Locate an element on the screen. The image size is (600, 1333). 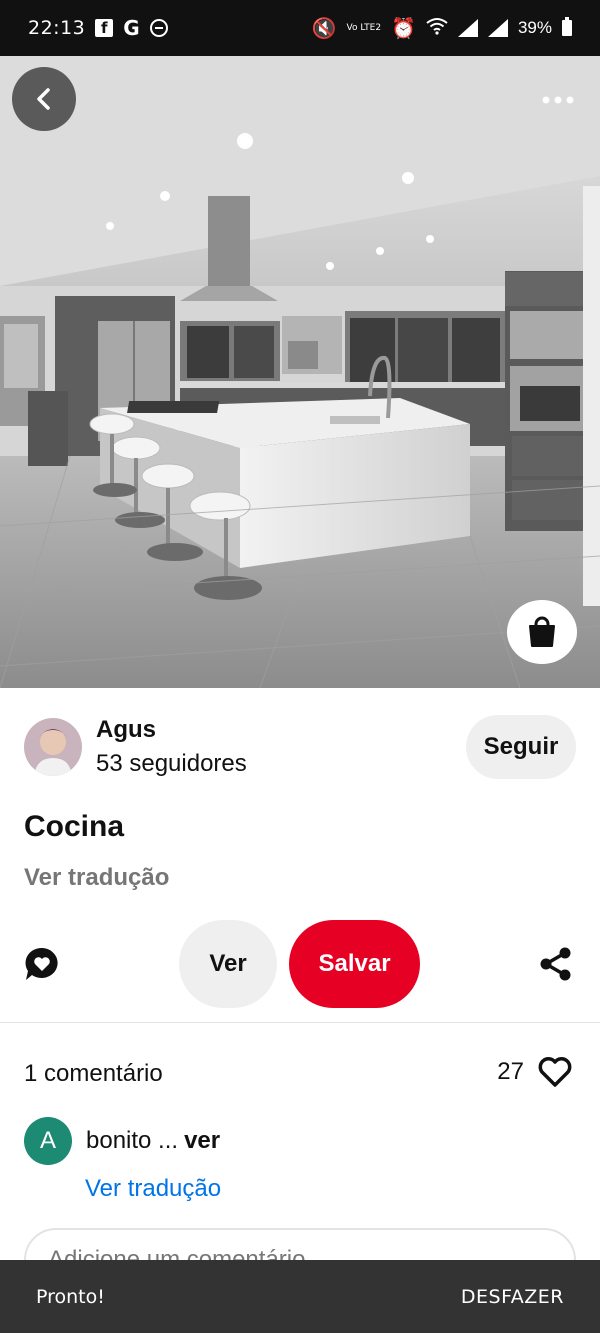
comment-see-more: ver is located at coordinates (202, 1140).